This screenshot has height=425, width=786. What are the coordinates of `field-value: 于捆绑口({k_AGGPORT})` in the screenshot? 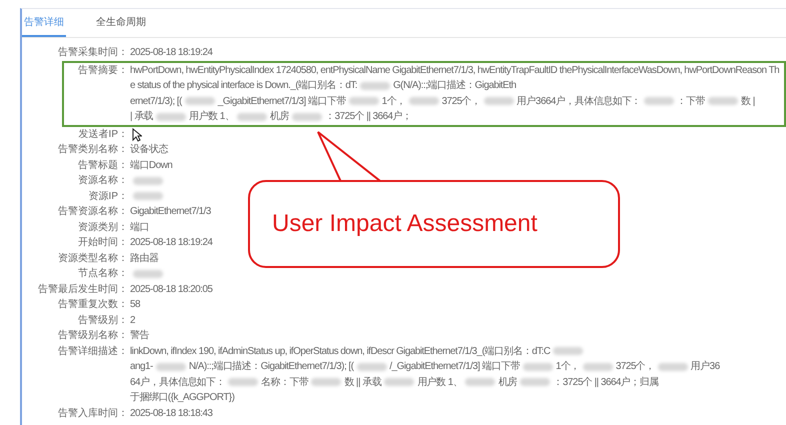 It's located at (182, 397).